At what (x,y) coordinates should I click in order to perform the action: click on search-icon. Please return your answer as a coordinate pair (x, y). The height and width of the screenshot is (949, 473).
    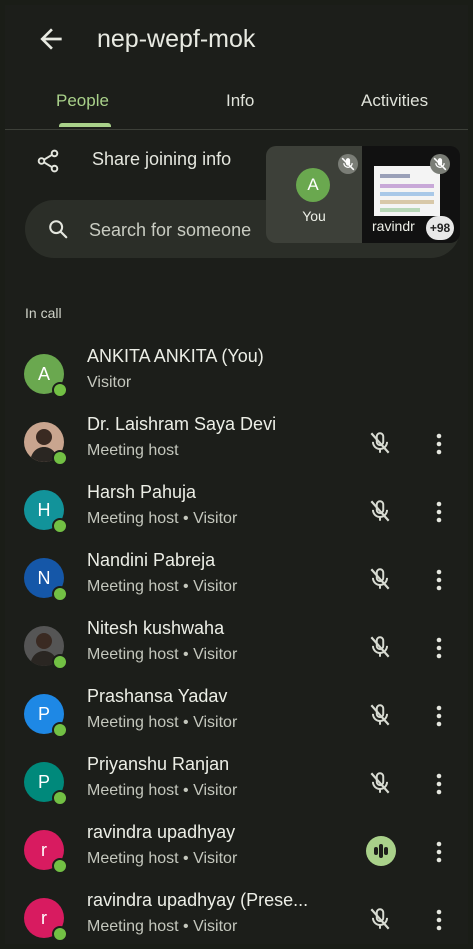
    Looking at the image, I should click on (58, 229).